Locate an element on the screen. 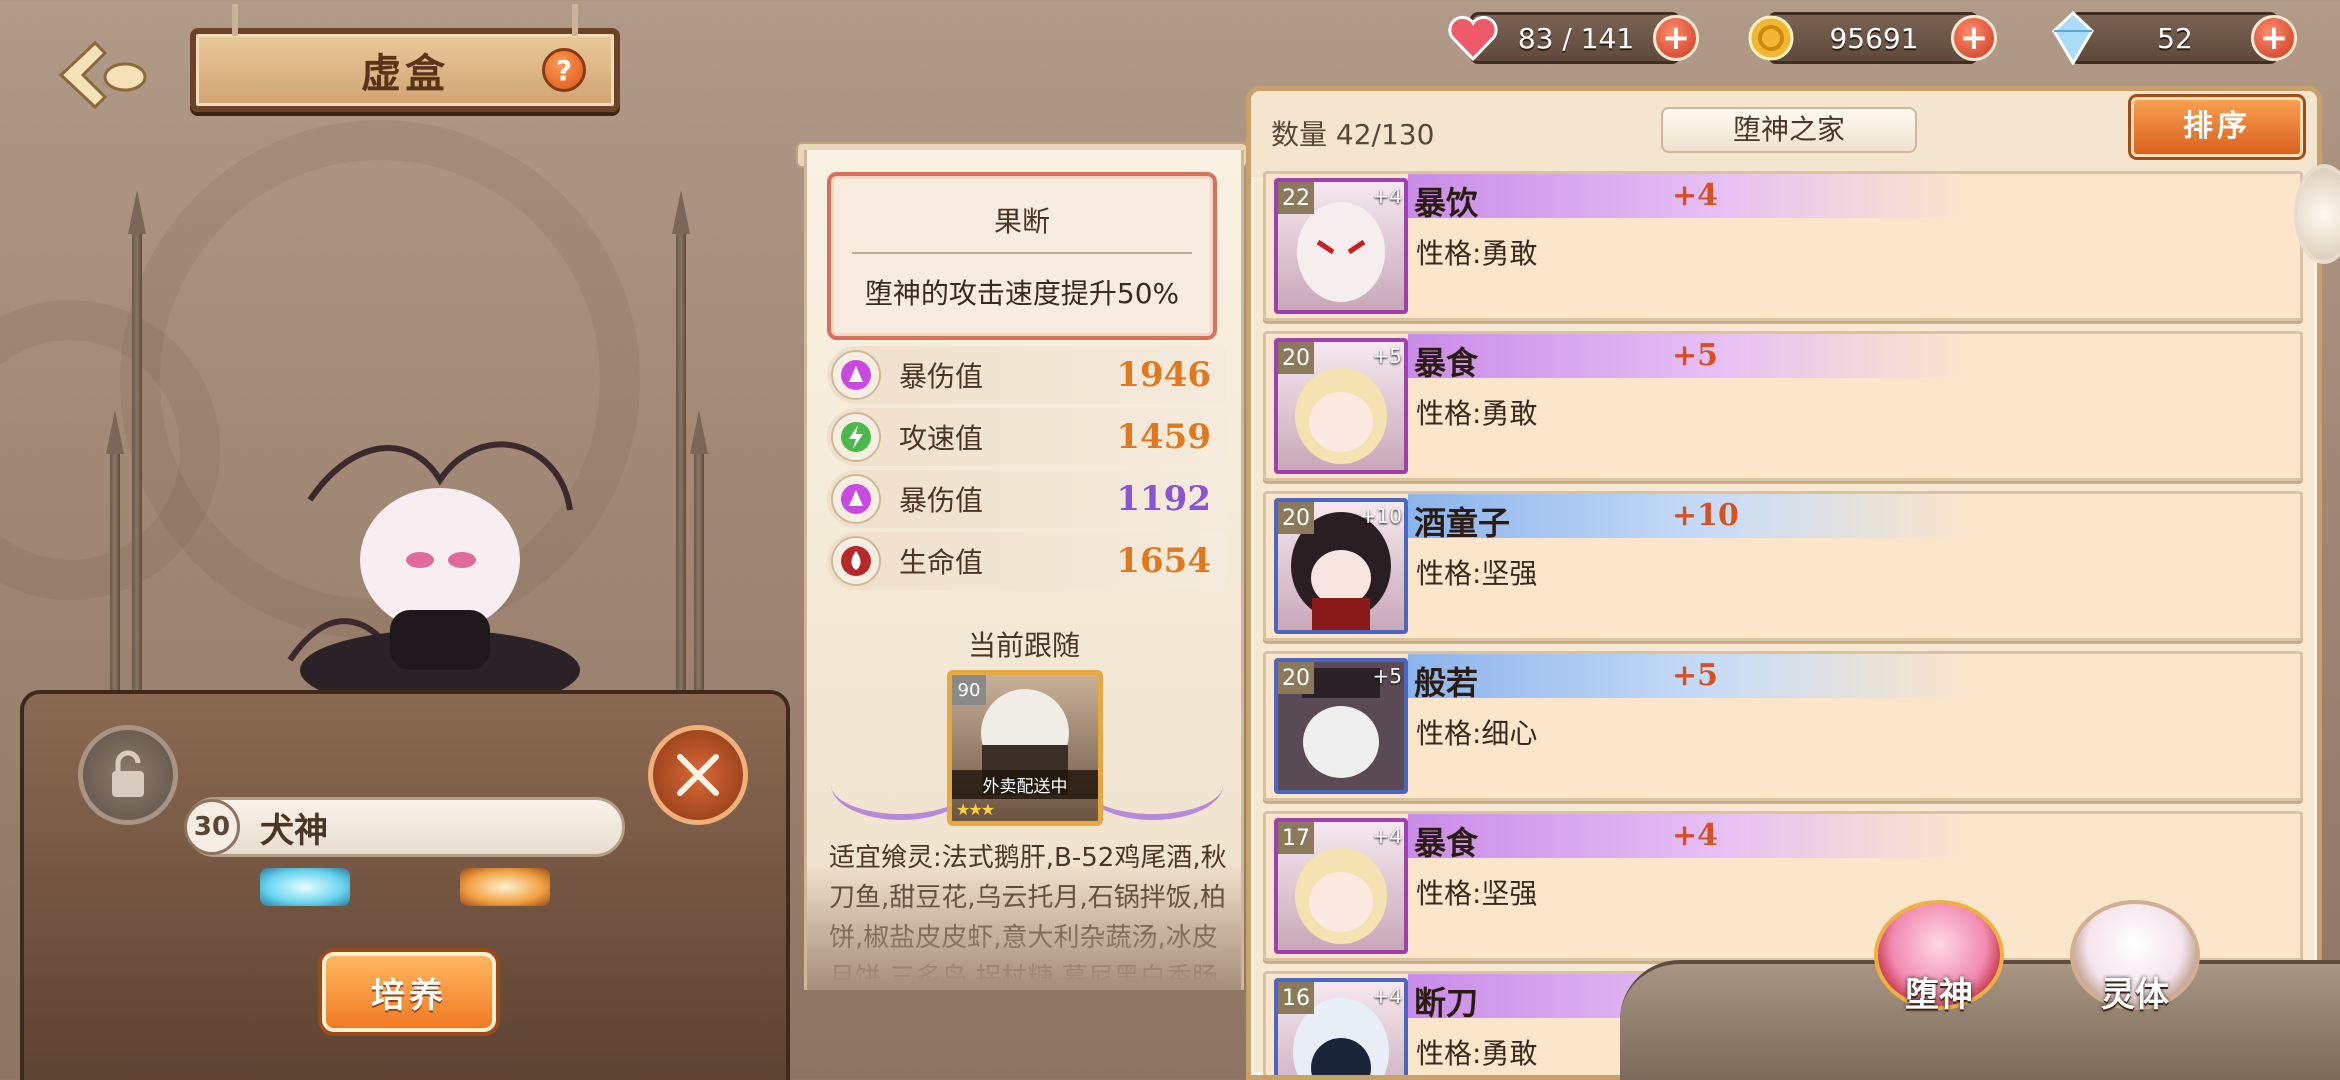 The height and width of the screenshot is (1080, 2340). add-stamina-button: + is located at coordinates (1676, 38).